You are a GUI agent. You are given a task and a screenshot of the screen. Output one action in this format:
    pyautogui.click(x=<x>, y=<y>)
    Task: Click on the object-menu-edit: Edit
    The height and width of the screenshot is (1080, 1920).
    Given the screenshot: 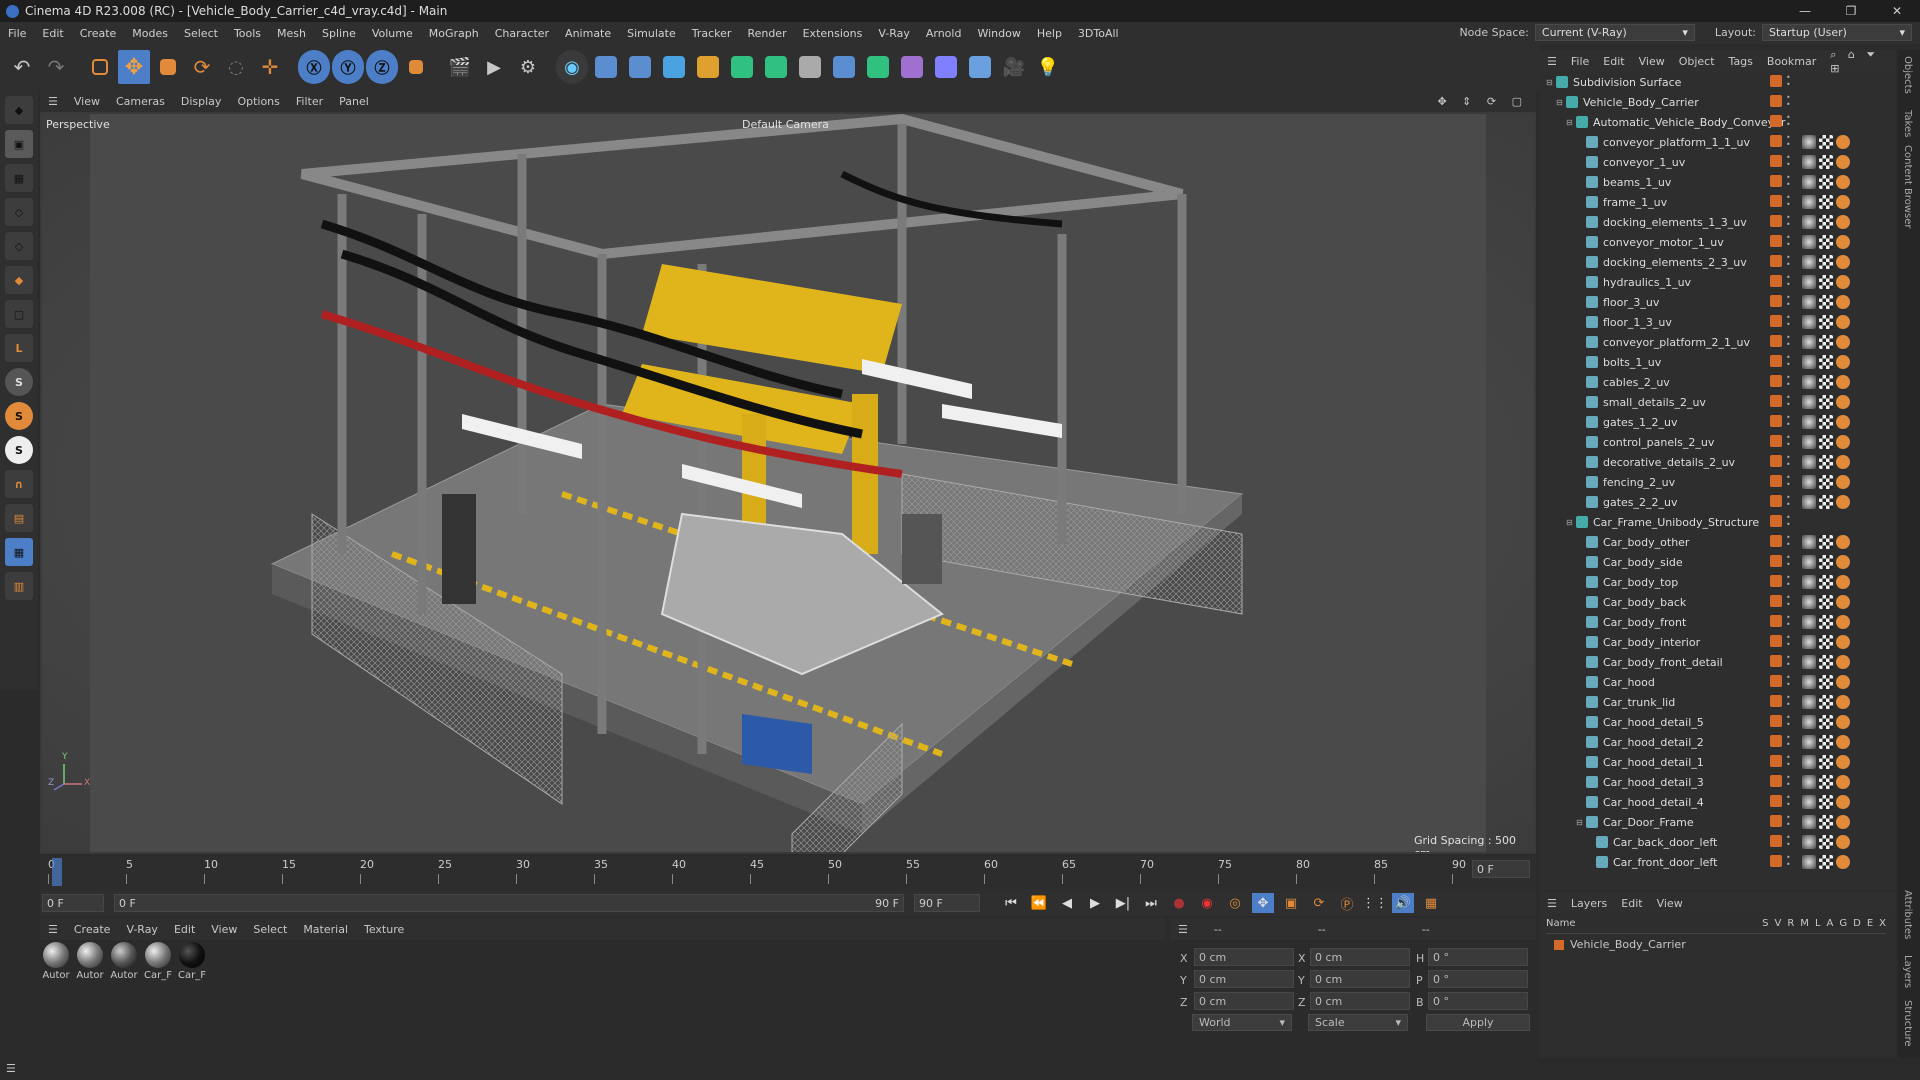 What is the action you would take?
    pyautogui.click(x=1613, y=61)
    